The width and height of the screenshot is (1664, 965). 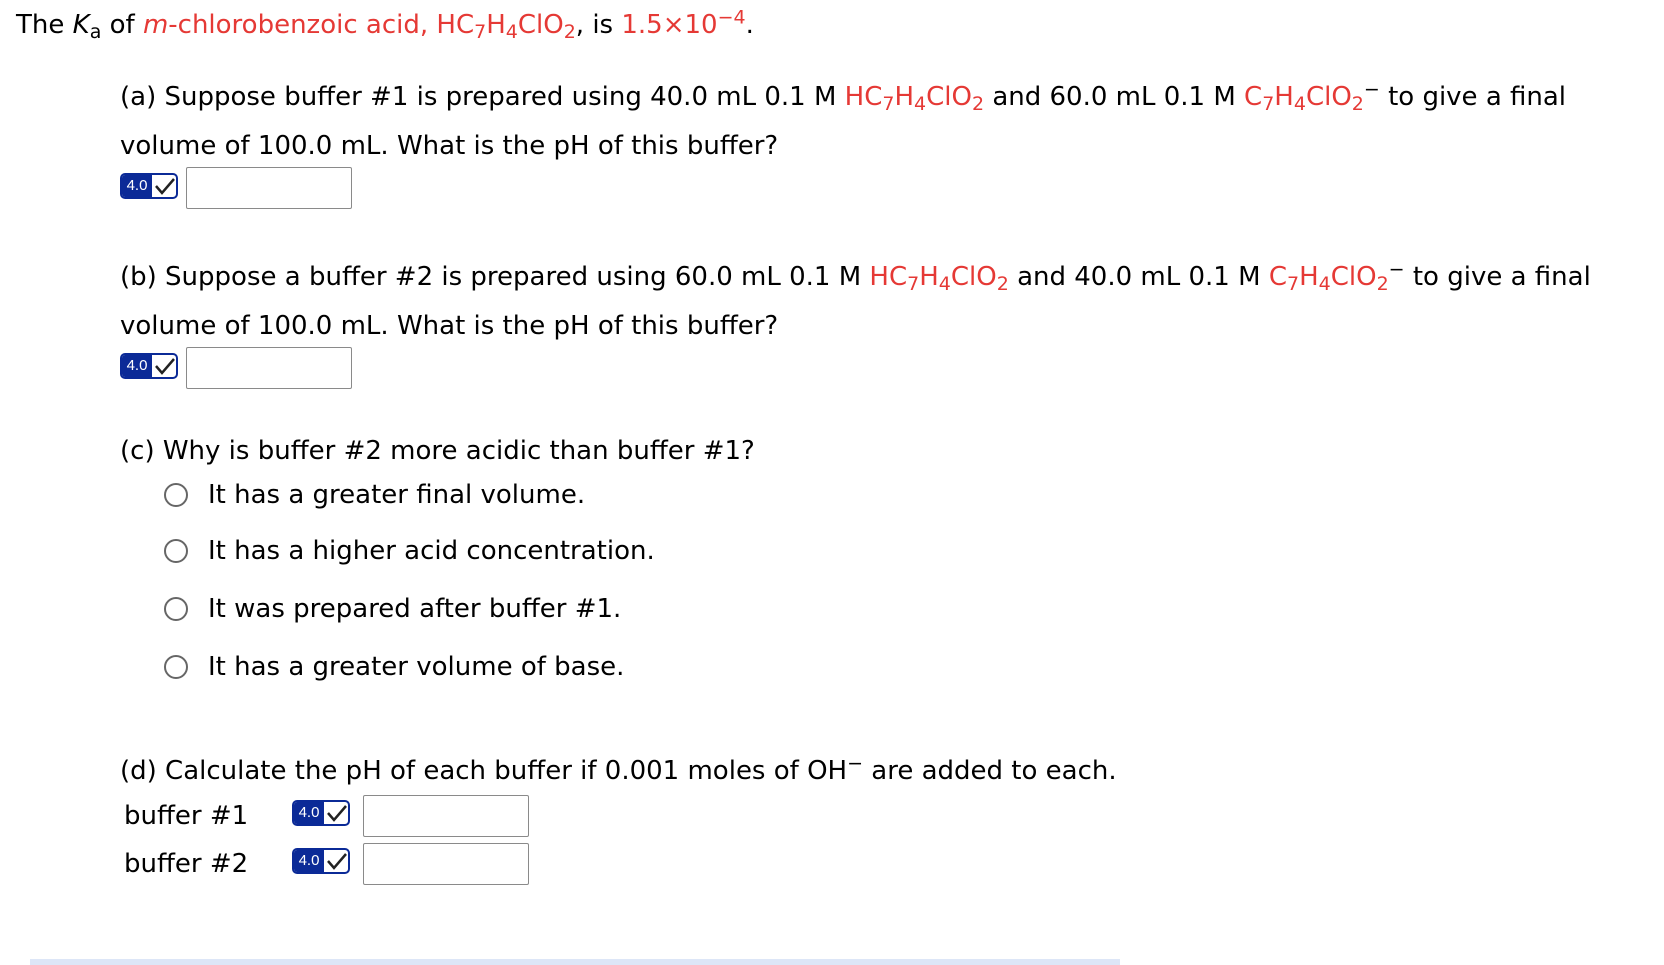 What do you see at coordinates (321, 813) in the screenshot?
I see `version-badge-d1: 4.0` at bounding box center [321, 813].